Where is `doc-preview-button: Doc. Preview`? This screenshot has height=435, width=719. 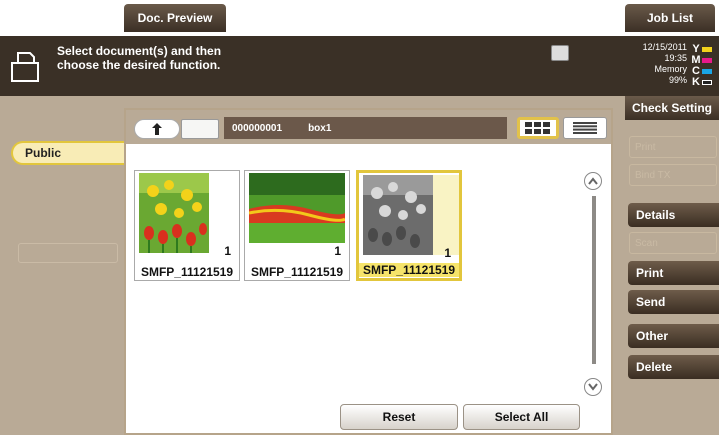
doc-preview-button: Doc. Preview is located at coordinates (175, 18).